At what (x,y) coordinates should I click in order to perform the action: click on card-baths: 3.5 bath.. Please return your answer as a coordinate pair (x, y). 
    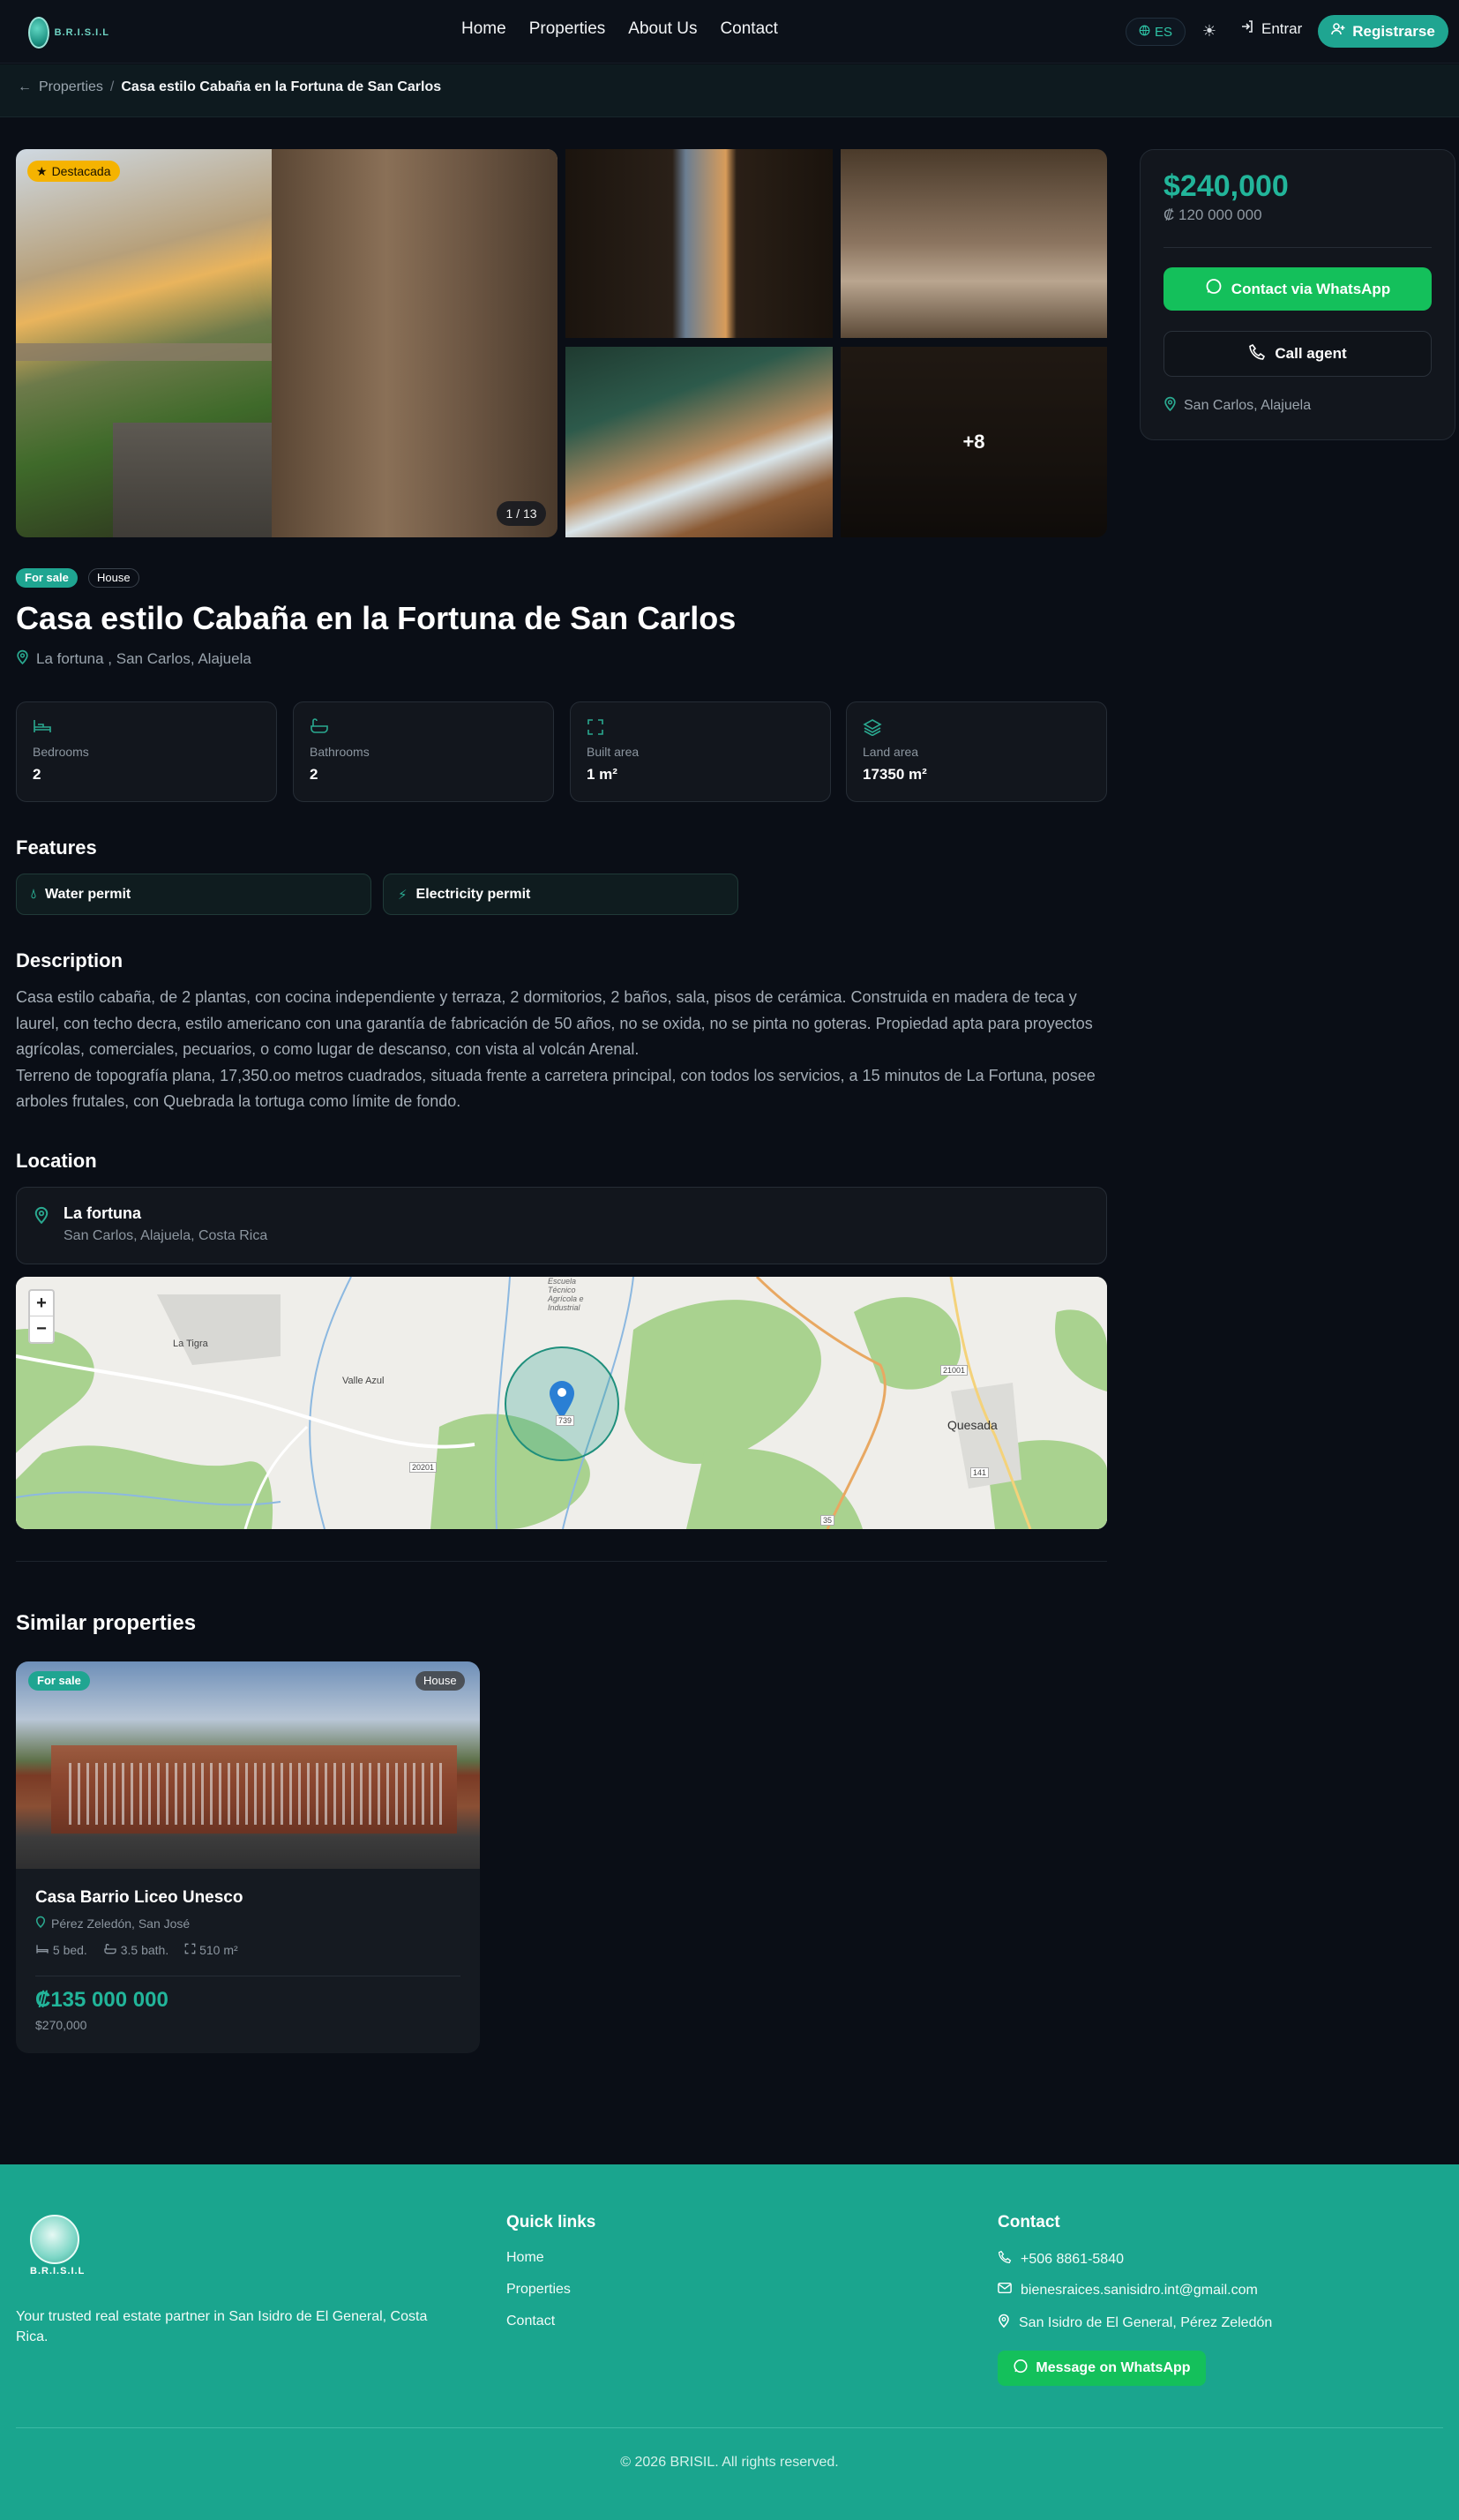
    Looking at the image, I should click on (135, 1950).